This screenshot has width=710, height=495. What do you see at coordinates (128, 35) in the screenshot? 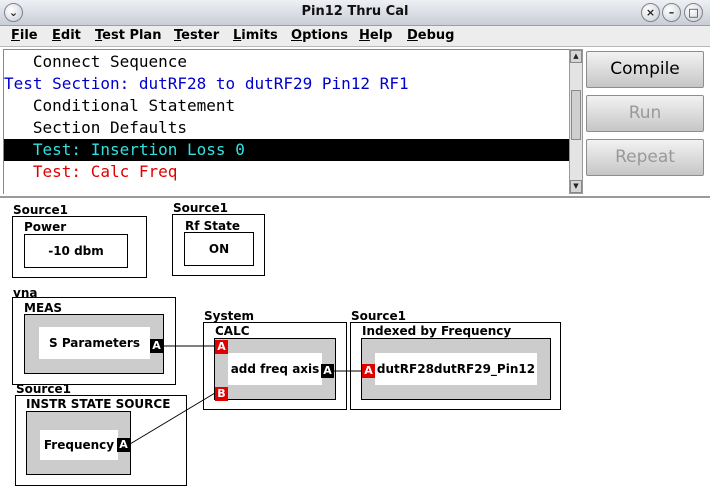
I see `menu-test-plan: Test Plan` at bounding box center [128, 35].